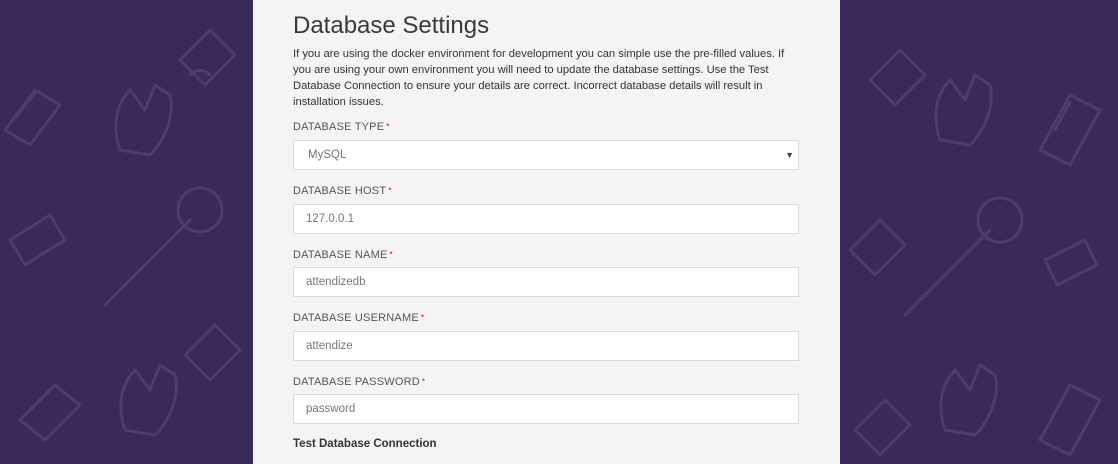 The width and height of the screenshot is (1118, 464). Describe the element at coordinates (339, 127) in the screenshot. I see `database-type-label-text: DATABASE TYPE` at that location.